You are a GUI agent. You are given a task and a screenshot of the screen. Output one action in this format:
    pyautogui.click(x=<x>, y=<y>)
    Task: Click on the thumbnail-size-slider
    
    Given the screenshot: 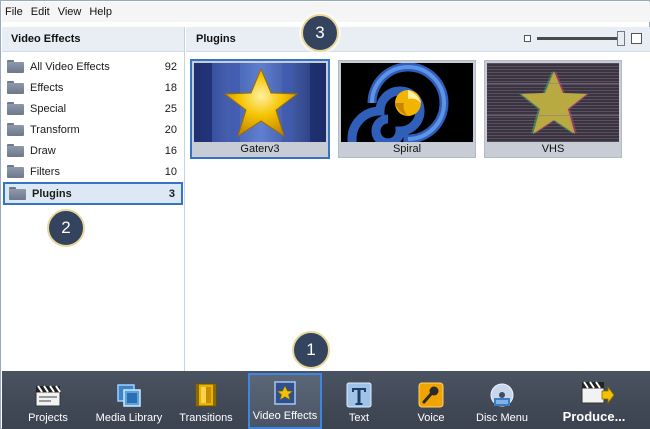 What is the action you would take?
    pyautogui.click(x=583, y=38)
    